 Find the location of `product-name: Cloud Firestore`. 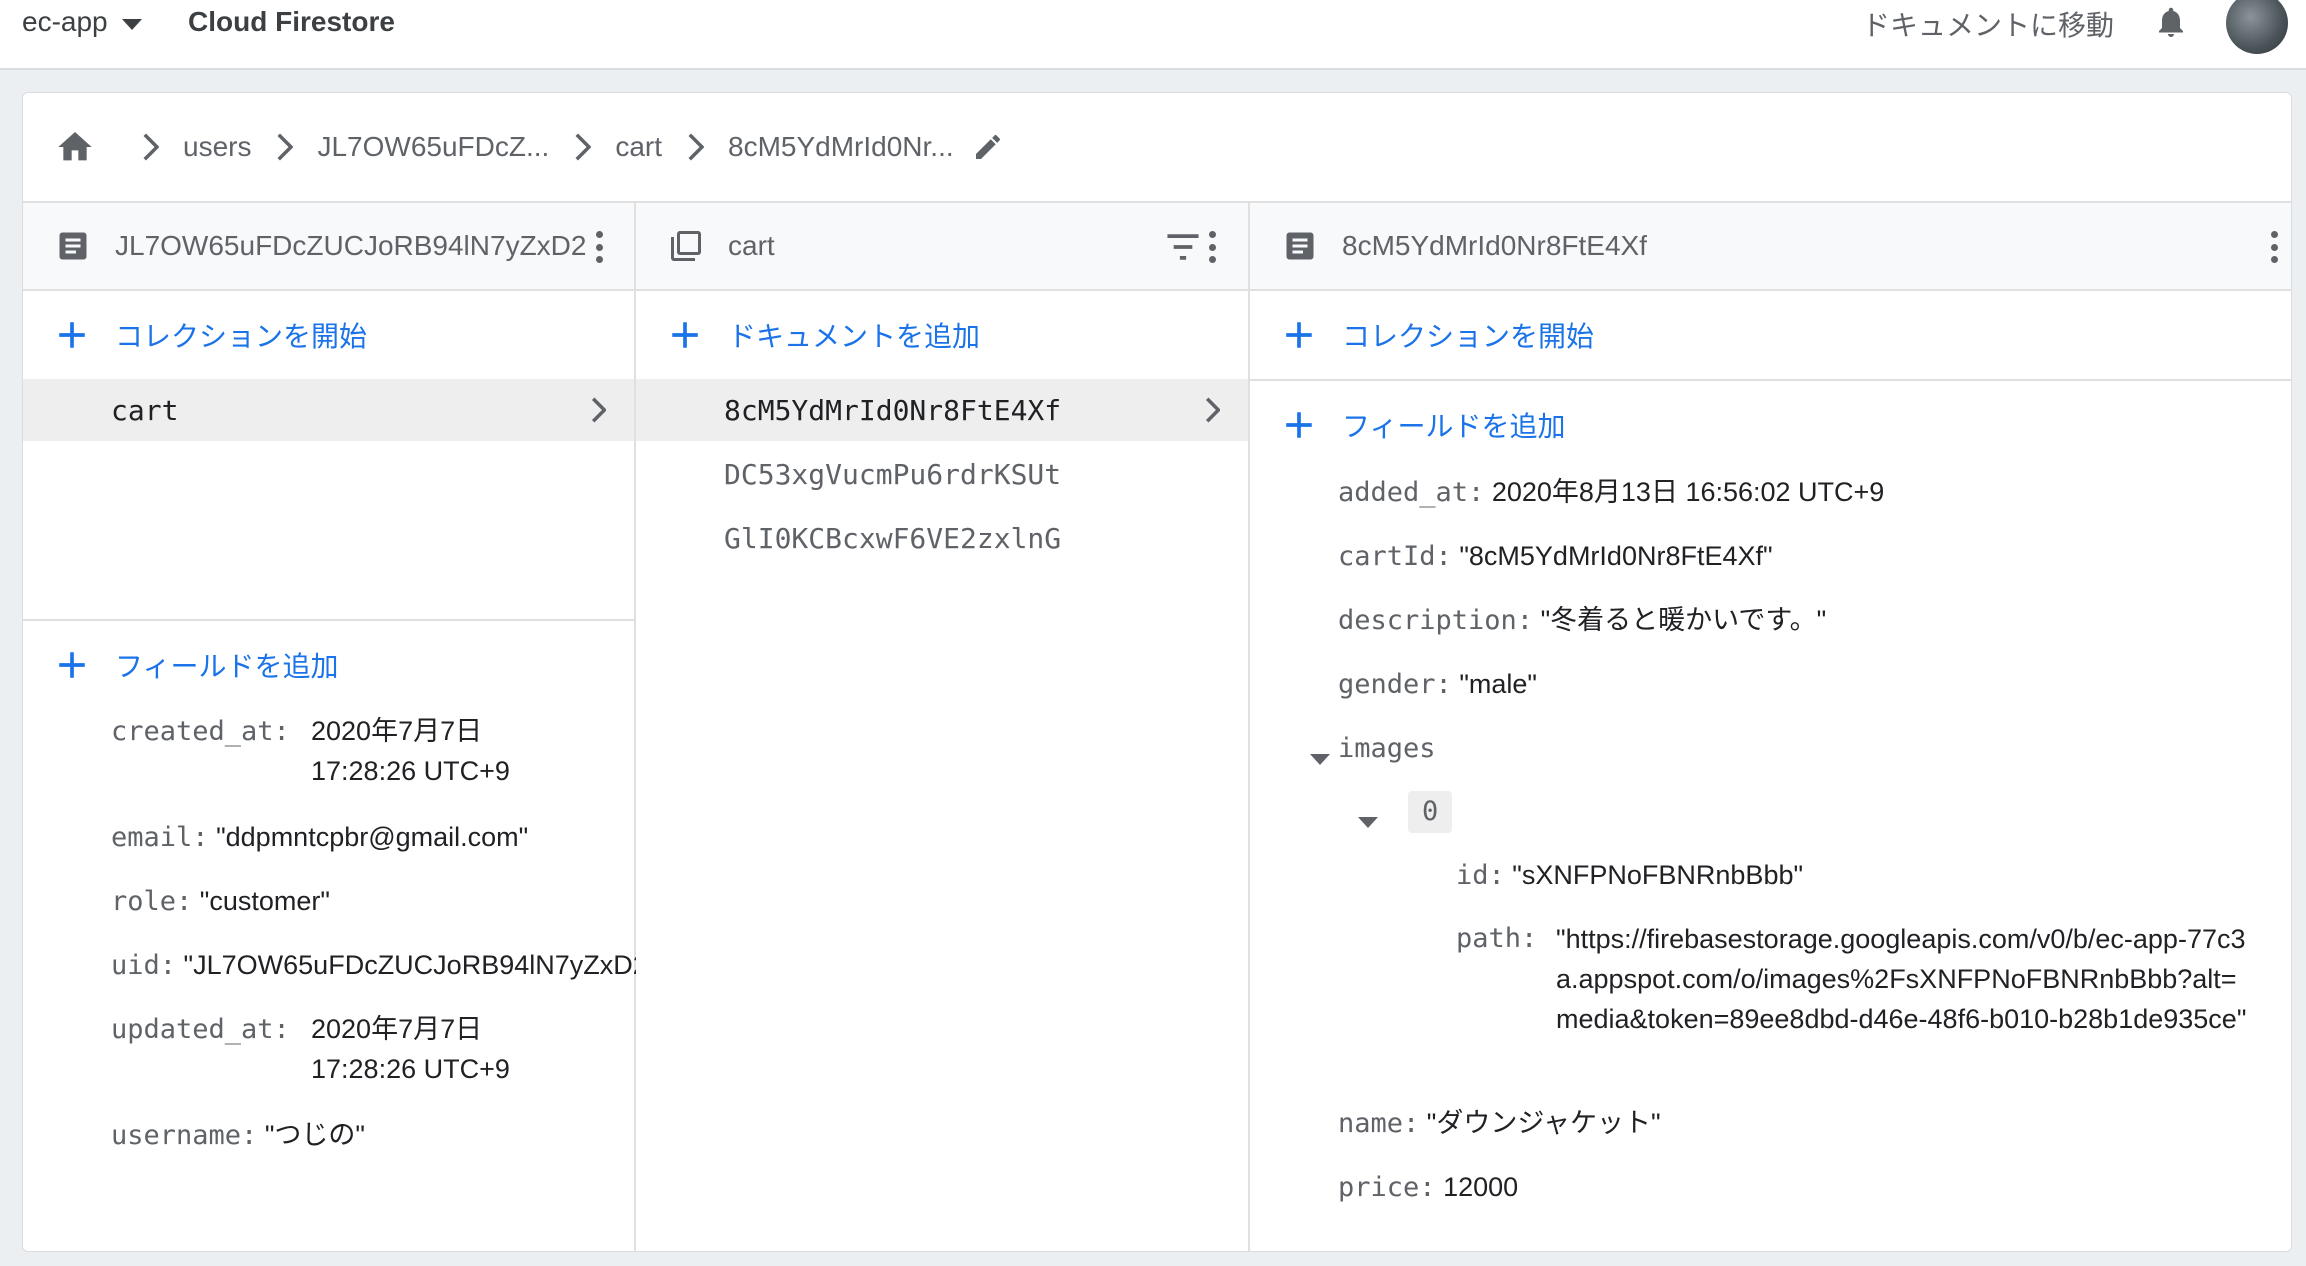

product-name: Cloud Firestore is located at coordinates (291, 21).